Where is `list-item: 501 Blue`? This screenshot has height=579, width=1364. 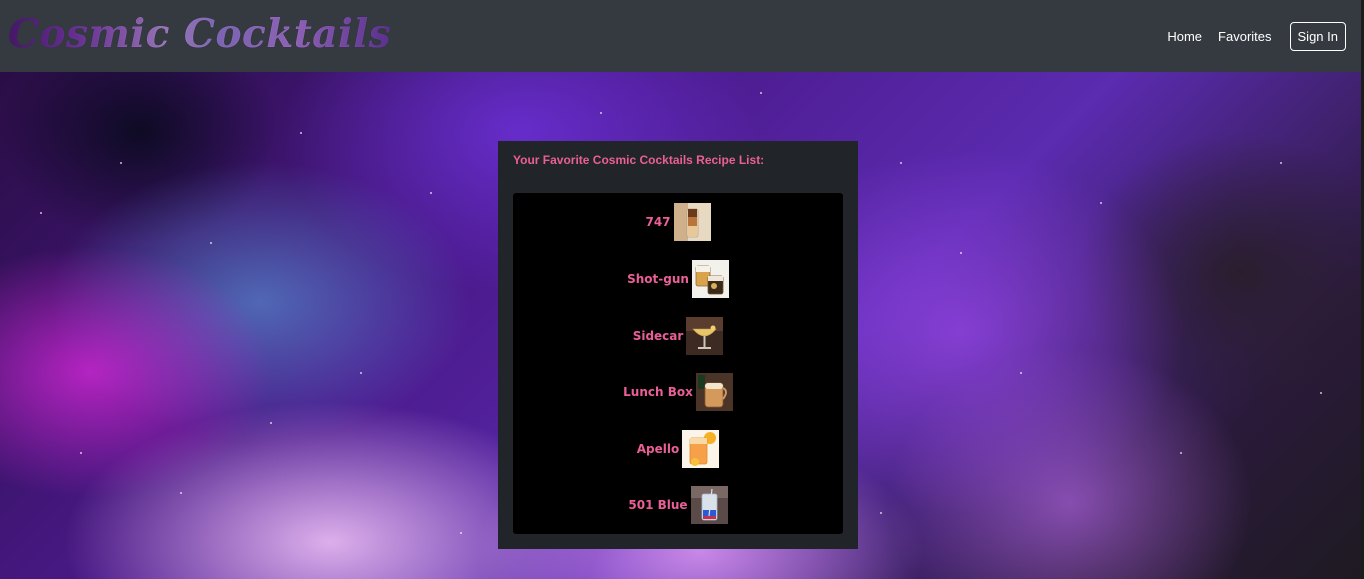 list-item: 501 Blue is located at coordinates (678, 505).